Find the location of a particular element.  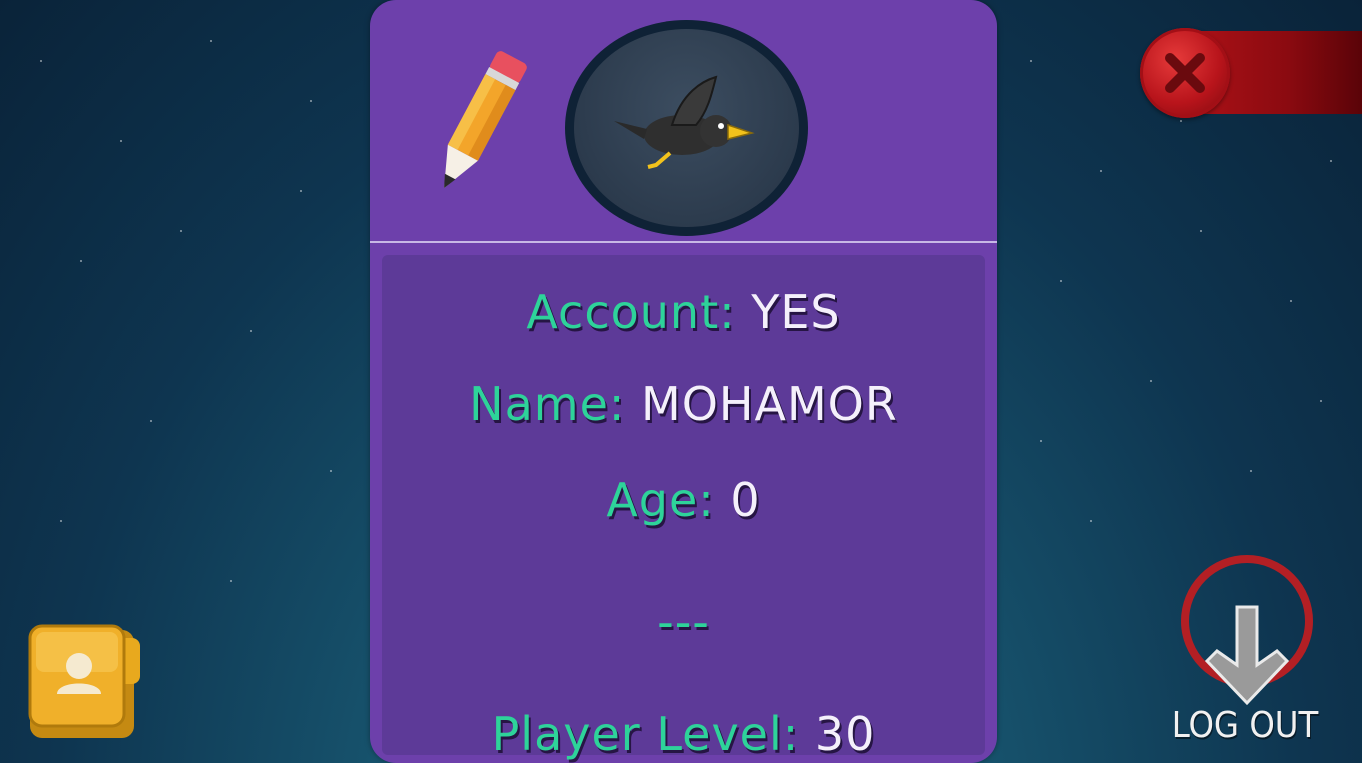

logout-button: LOG OUT is located at coordinates (1245, 655).